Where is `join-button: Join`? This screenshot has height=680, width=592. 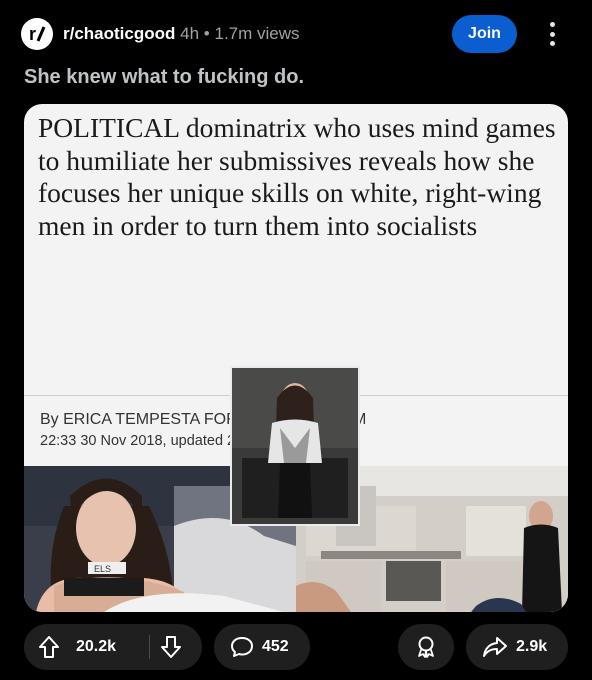
join-button: Join is located at coordinates (484, 34).